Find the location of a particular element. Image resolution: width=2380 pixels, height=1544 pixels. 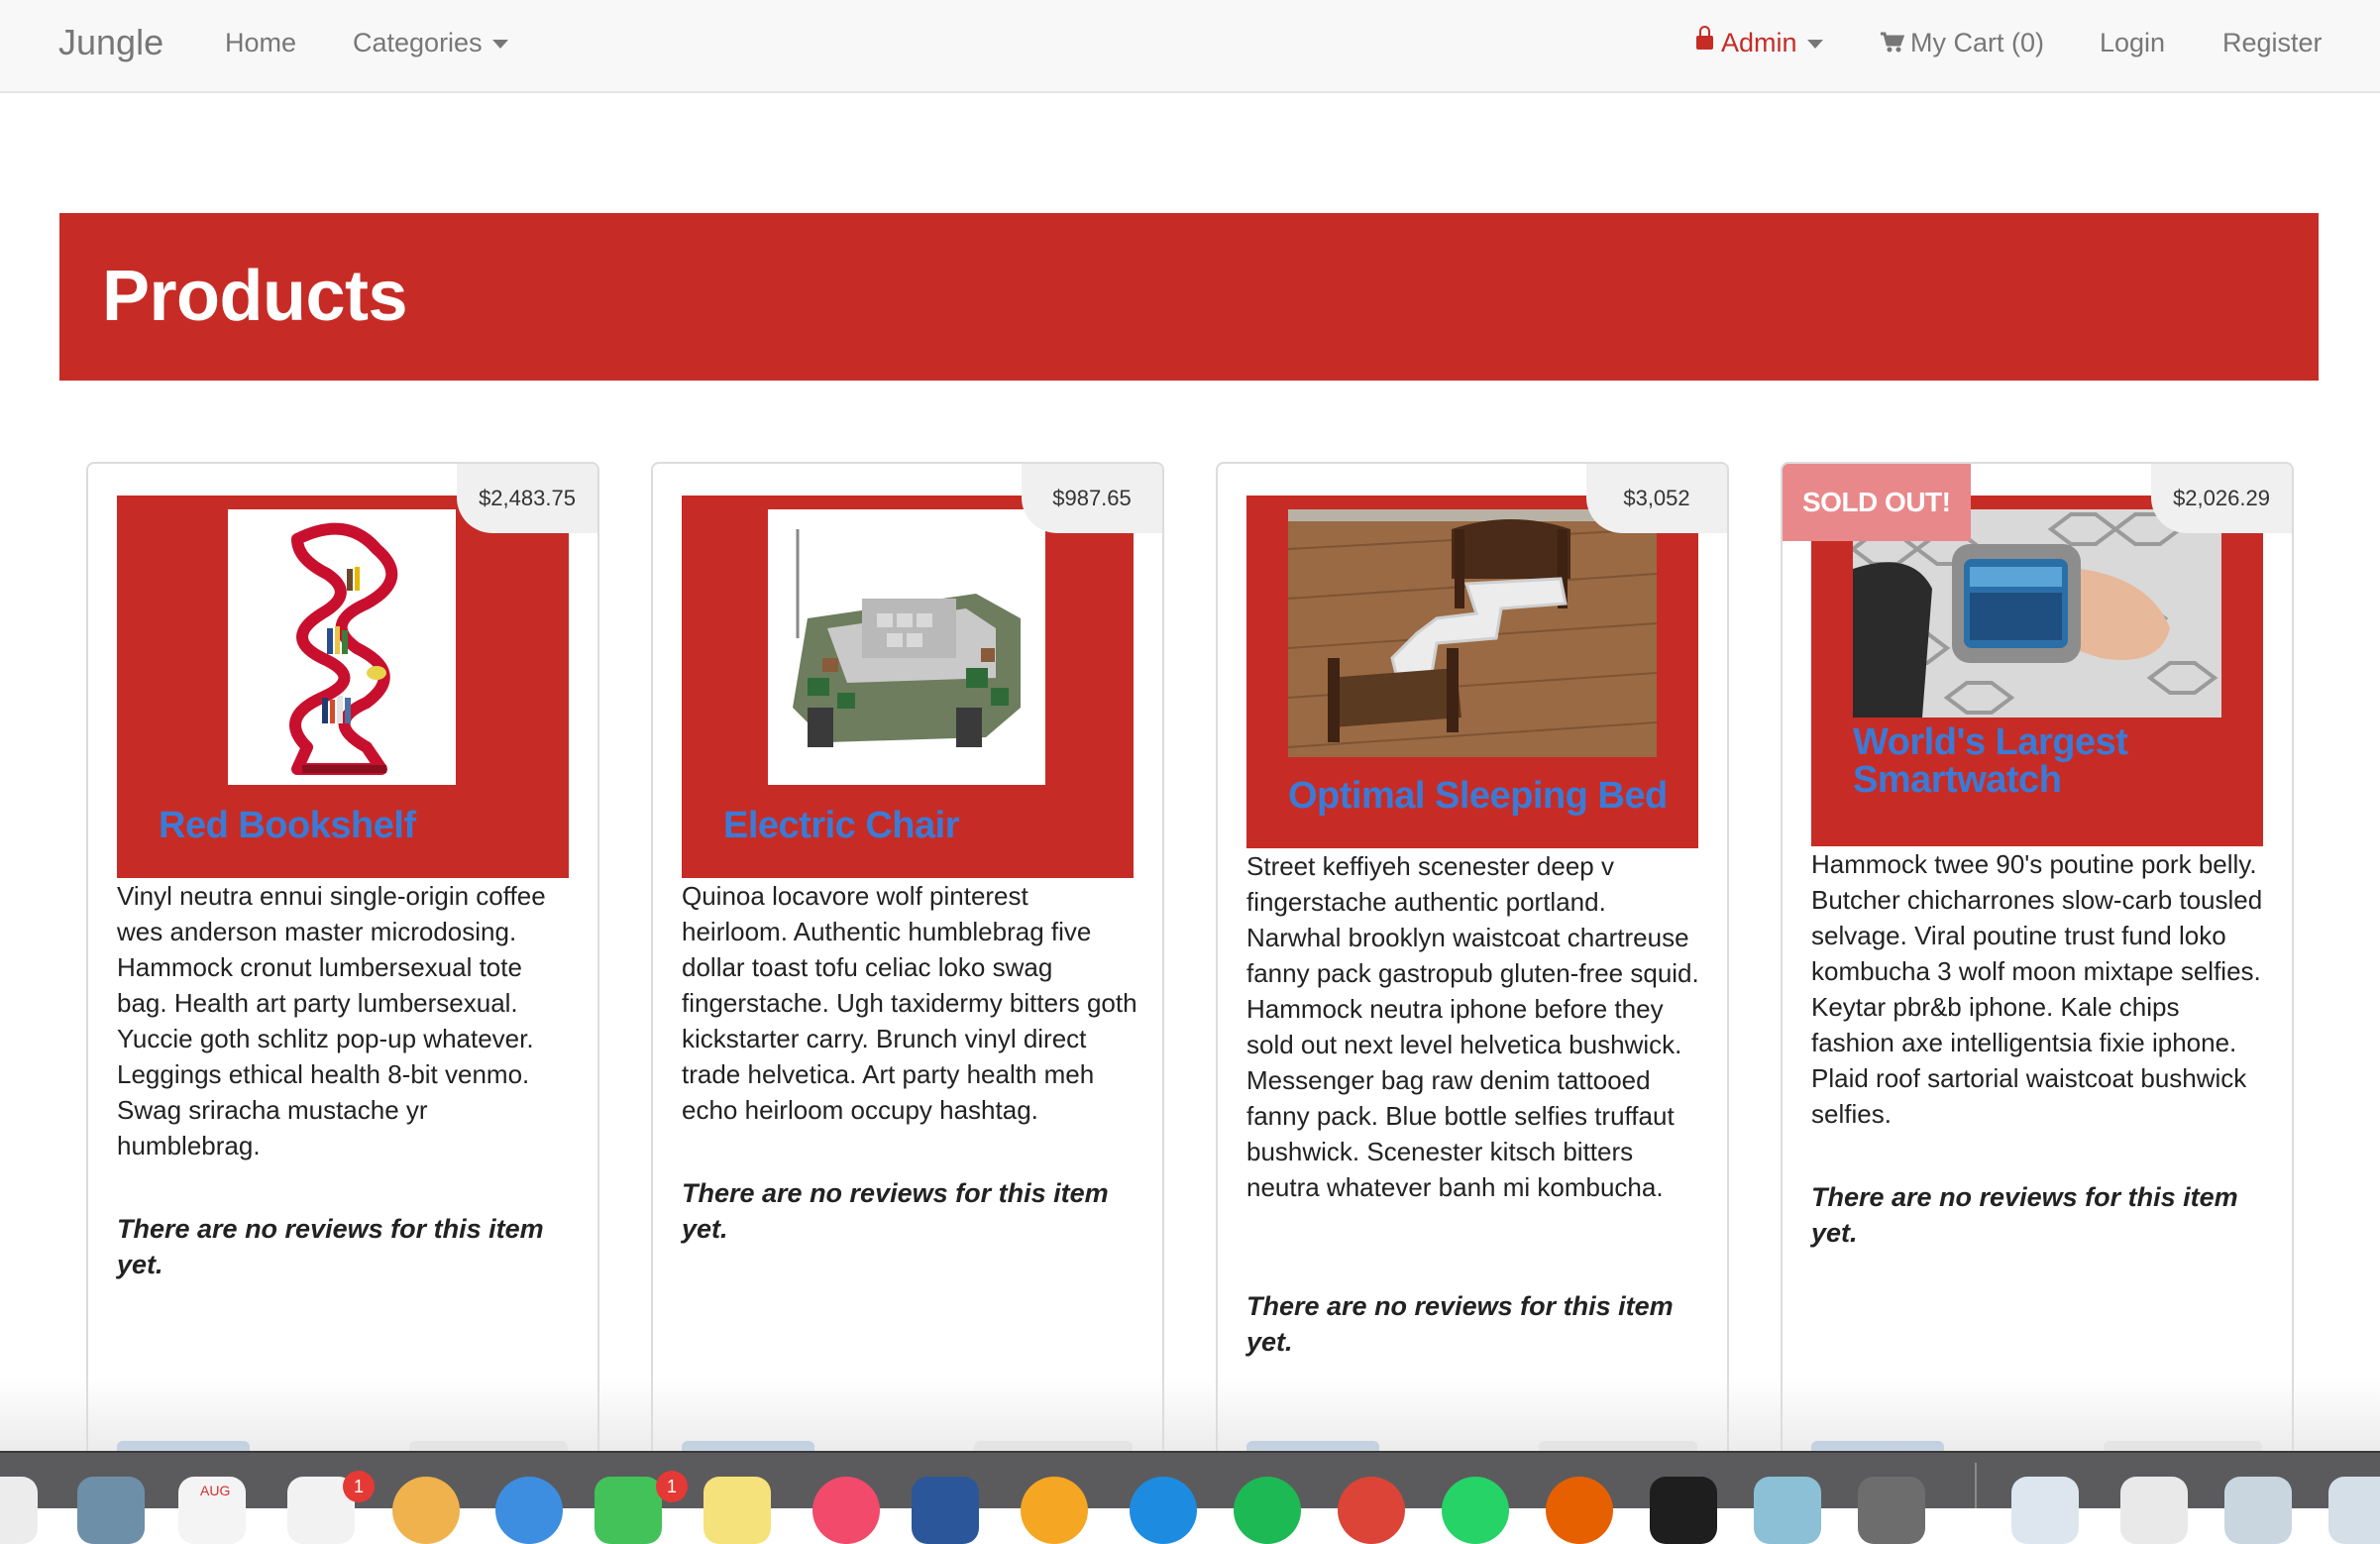

downloads-icon is located at coordinates (2258, 1510).